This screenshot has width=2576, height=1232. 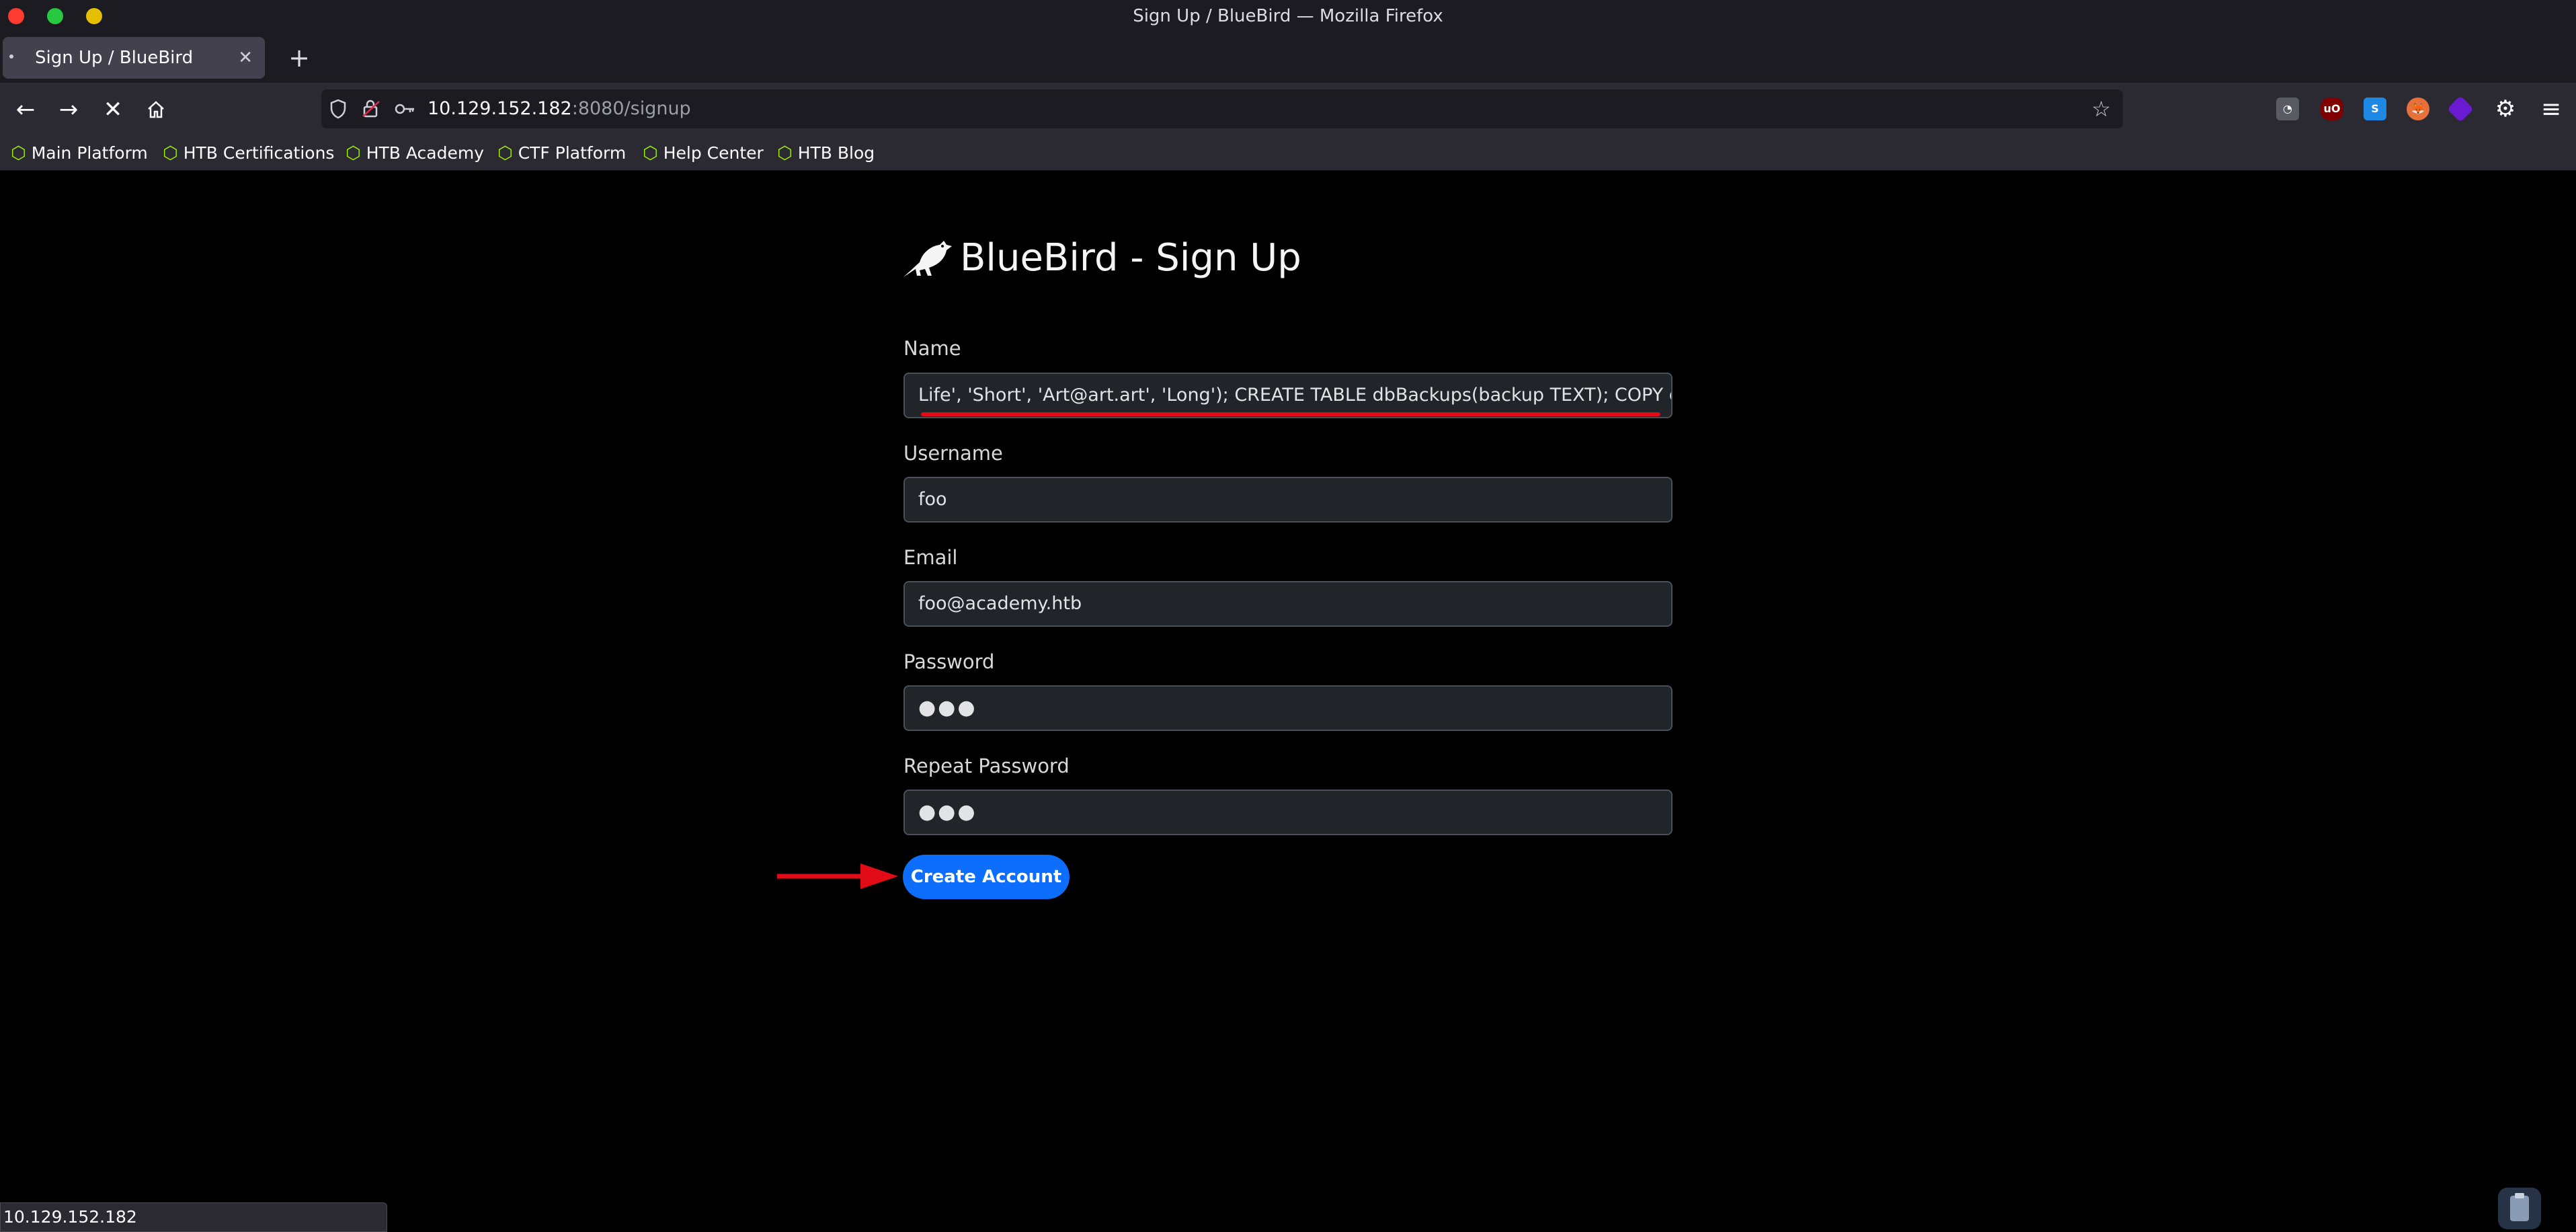 What do you see at coordinates (114, 58) in the screenshot?
I see `tab-title: Sign Up / BlueBird` at bounding box center [114, 58].